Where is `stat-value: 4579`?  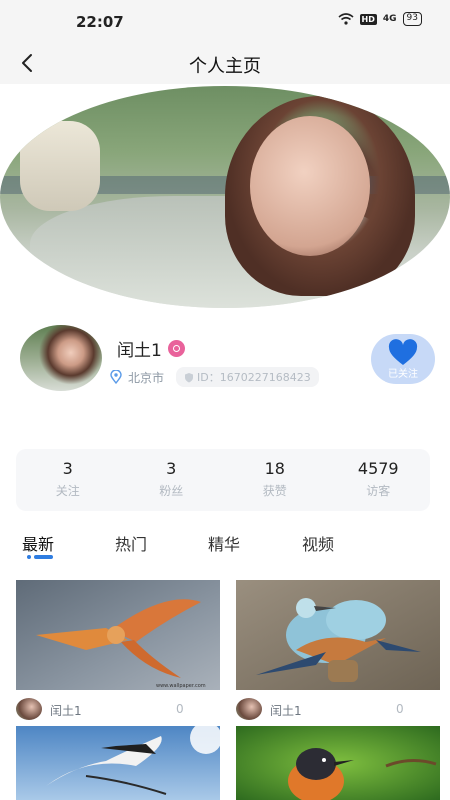
stat-value: 4579 is located at coordinates (378, 468).